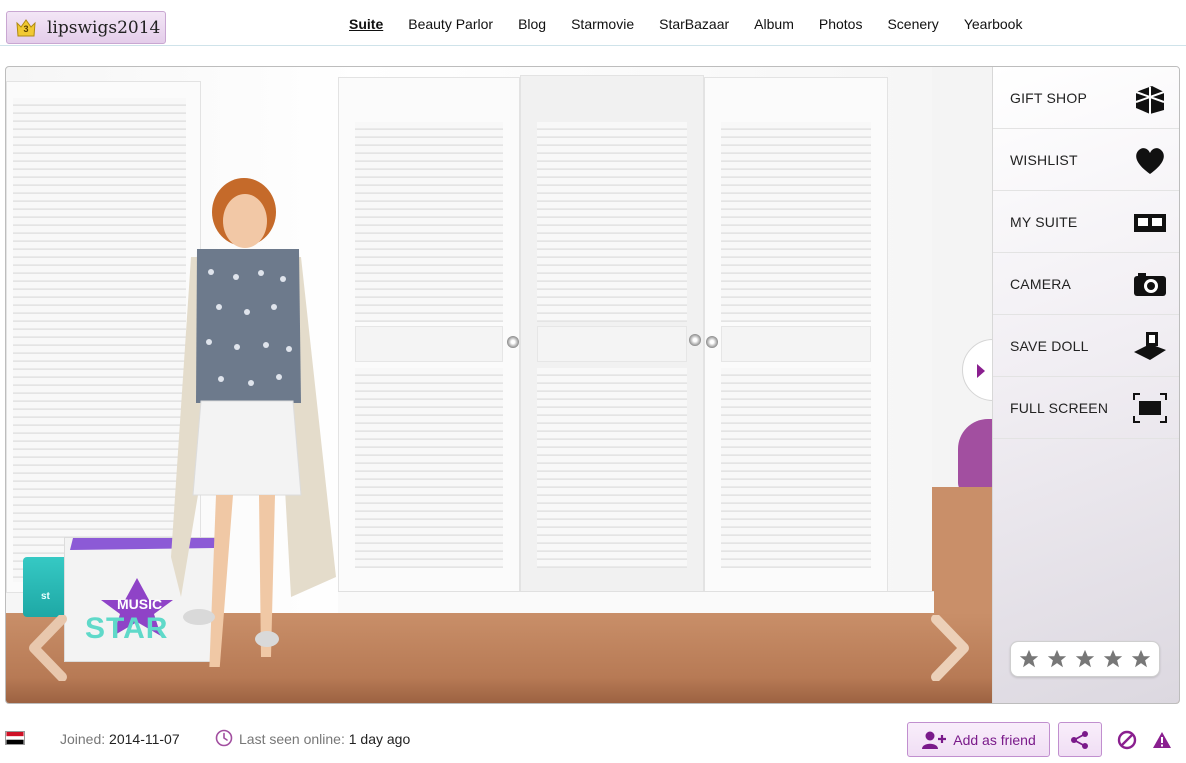 This screenshot has height=763, width=1186. What do you see at coordinates (962, 551) in the screenshot?
I see `floor-corner` at bounding box center [962, 551].